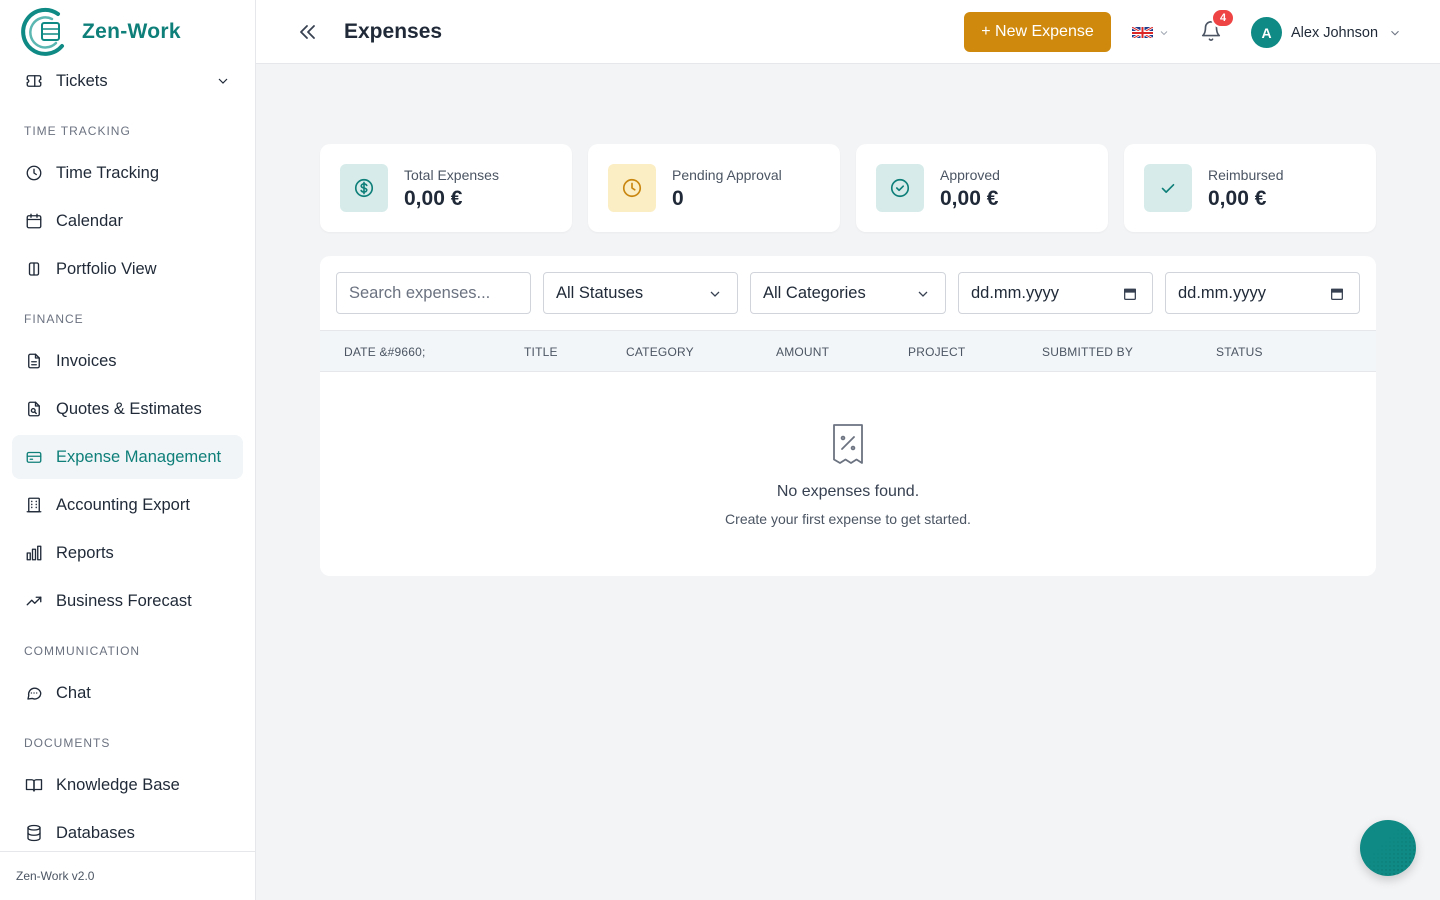  What do you see at coordinates (1142, 32) in the screenshot?
I see `uk-flag-icon` at bounding box center [1142, 32].